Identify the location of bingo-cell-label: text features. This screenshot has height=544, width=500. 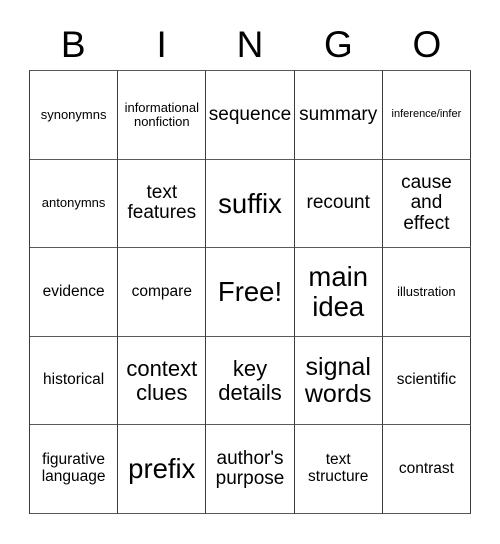
(162, 202).